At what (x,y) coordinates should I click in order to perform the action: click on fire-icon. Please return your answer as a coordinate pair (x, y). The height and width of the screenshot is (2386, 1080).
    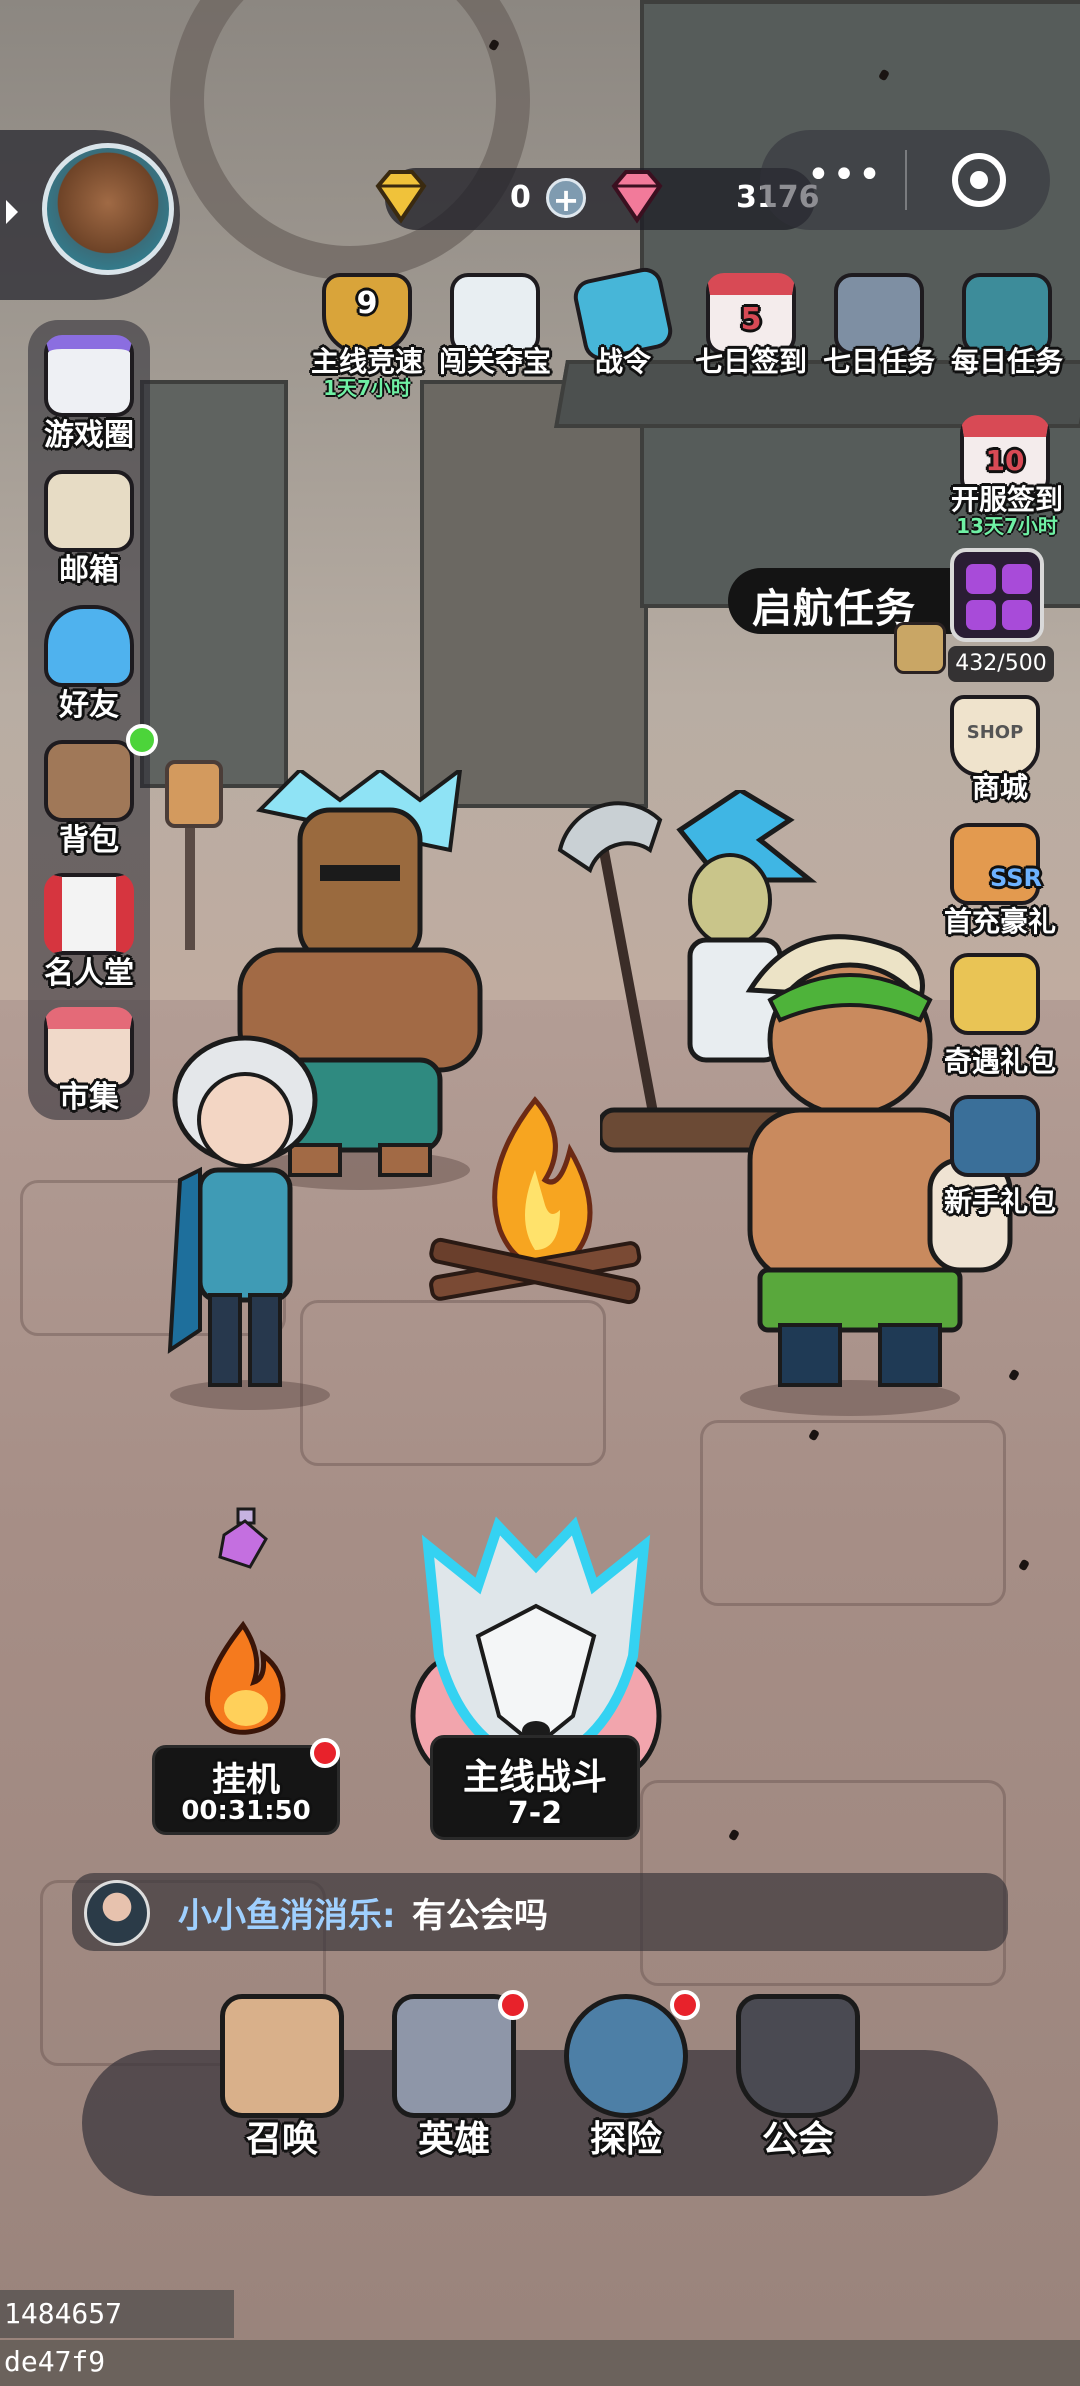
    Looking at the image, I should click on (245, 1677).